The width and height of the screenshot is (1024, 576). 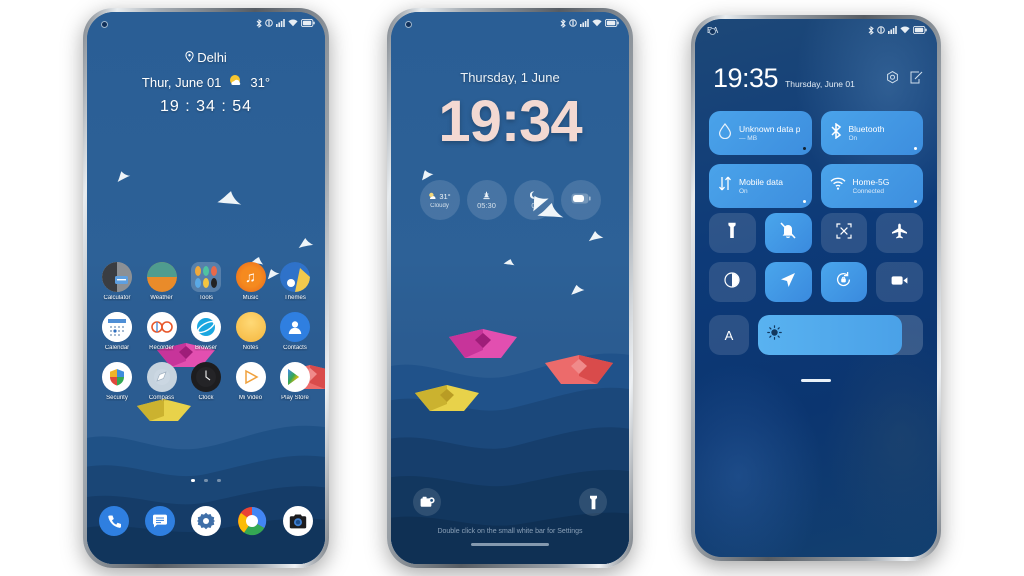 I want to click on sleep-chip: 0, so click(x=533, y=200).